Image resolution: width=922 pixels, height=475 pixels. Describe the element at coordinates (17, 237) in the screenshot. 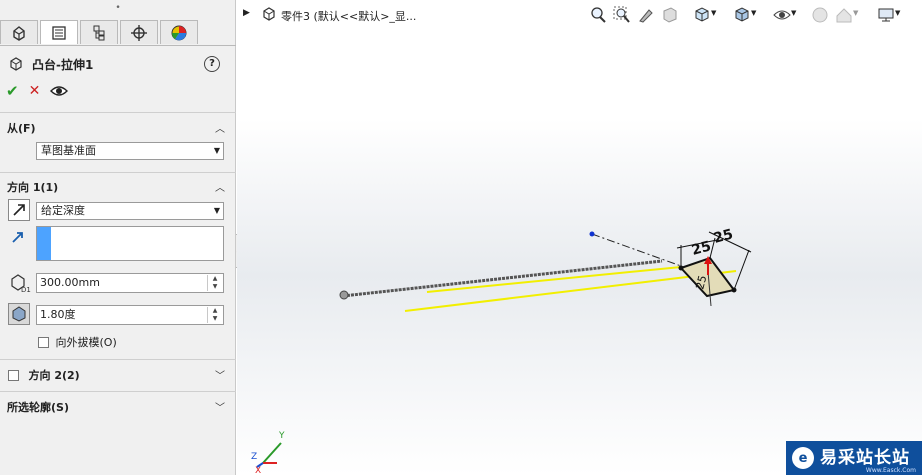

I see `direction-vector-icon` at that location.